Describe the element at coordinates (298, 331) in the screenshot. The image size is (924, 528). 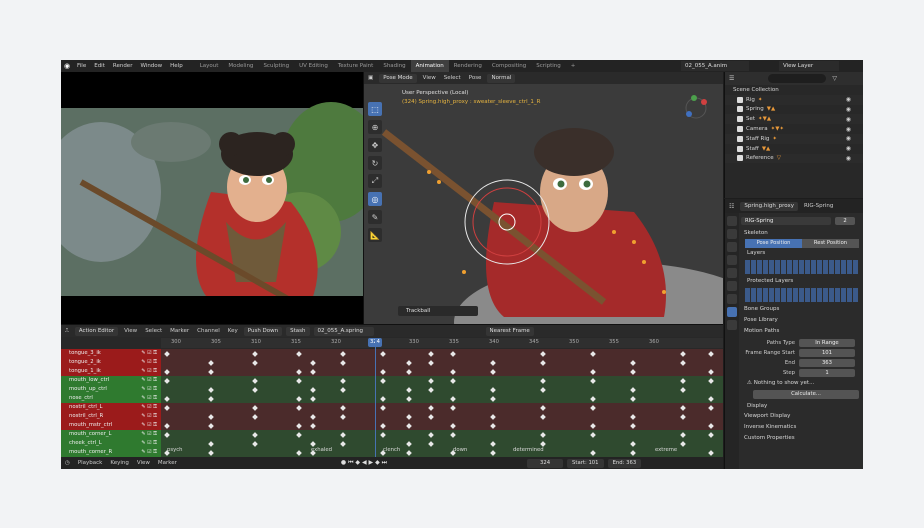
I see `stash-button: Stash` at that location.